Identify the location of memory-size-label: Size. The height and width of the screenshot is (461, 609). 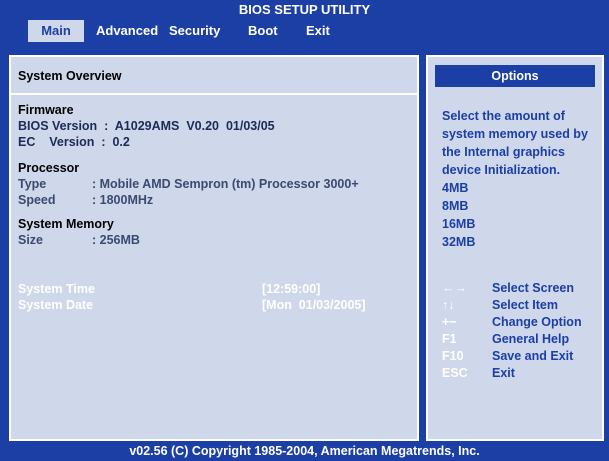
(31, 240).